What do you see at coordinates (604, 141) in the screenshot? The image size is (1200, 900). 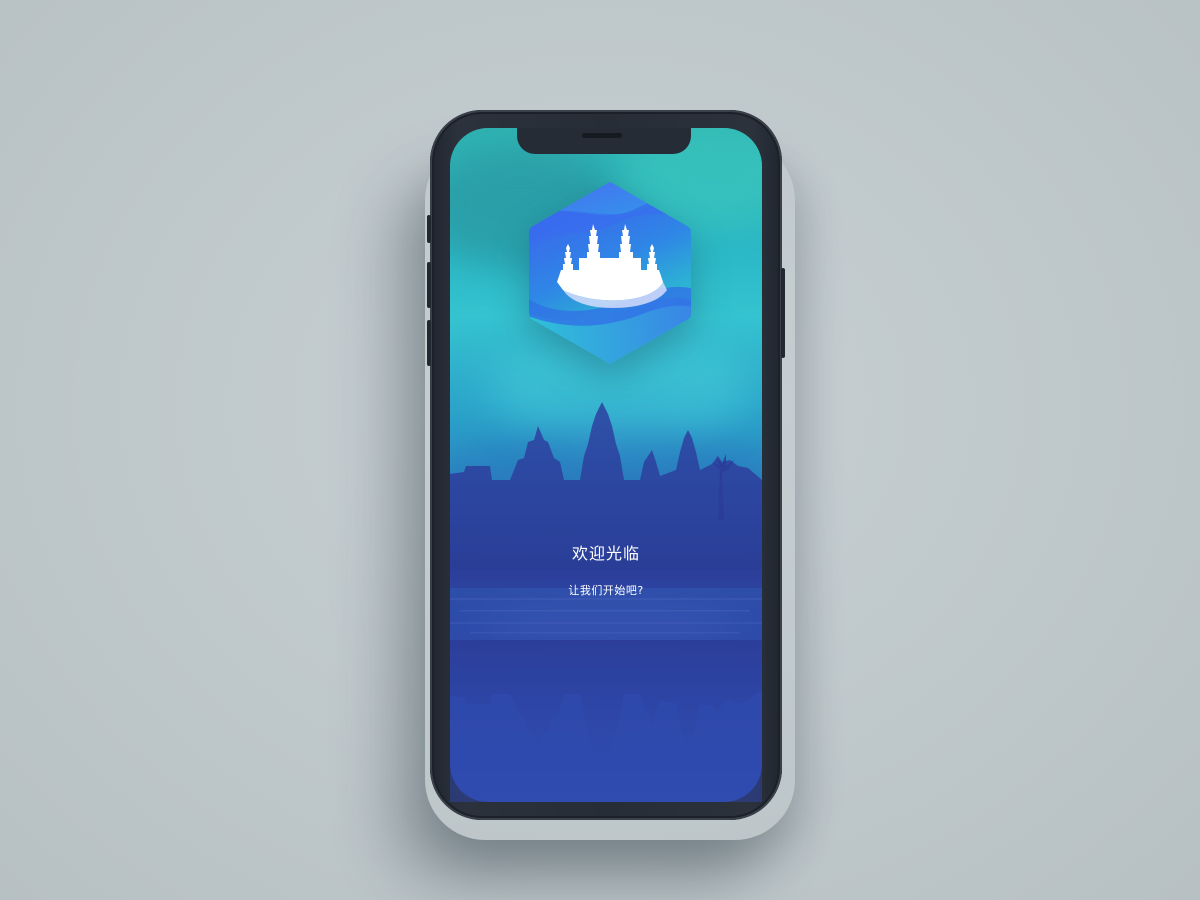 I see `phone-notch` at bounding box center [604, 141].